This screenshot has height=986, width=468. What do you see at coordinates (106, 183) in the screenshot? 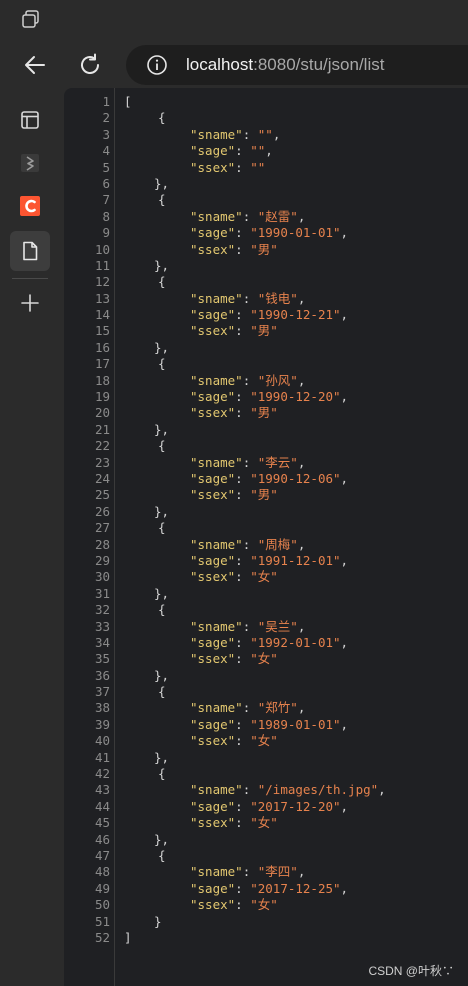
I see `line-number: 6` at bounding box center [106, 183].